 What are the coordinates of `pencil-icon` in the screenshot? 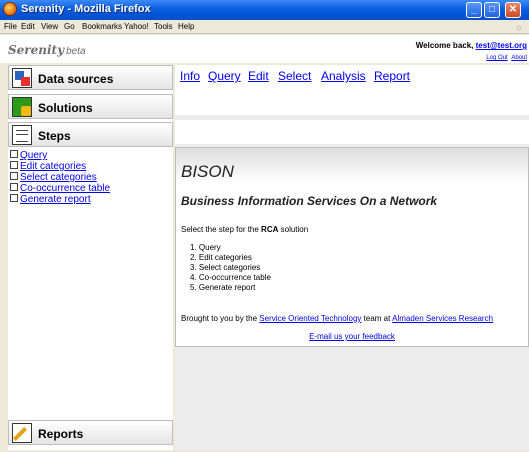 It's located at (22, 433).